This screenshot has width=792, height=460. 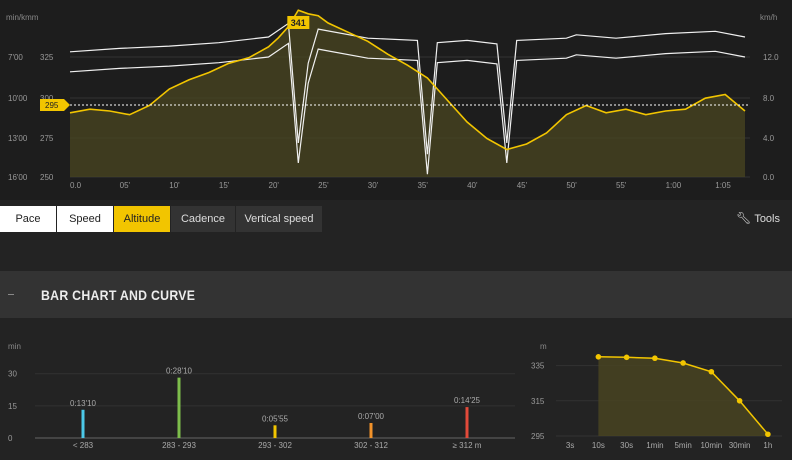 I want to click on pace-tick-label: 13'00, so click(x=18, y=138).